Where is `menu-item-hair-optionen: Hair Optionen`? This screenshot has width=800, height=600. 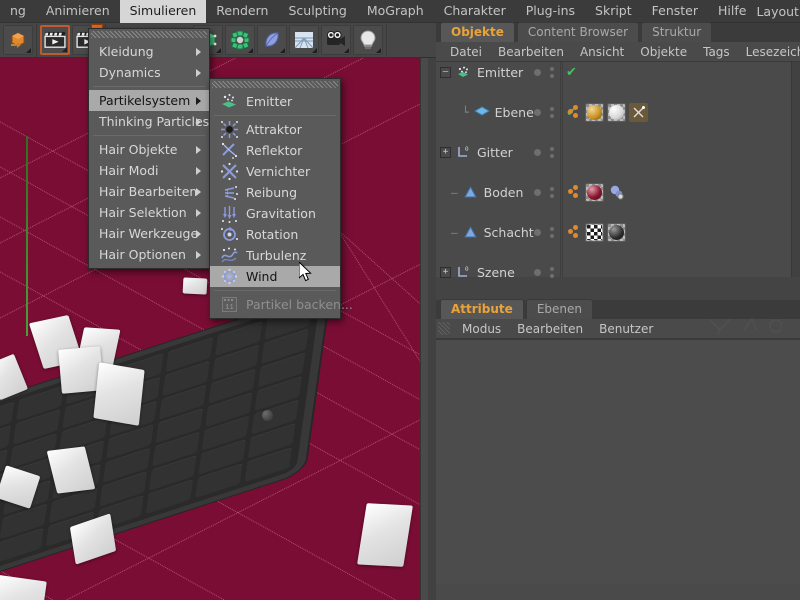
menu-item-hair-optionen: Hair Optionen is located at coordinates (149, 254).